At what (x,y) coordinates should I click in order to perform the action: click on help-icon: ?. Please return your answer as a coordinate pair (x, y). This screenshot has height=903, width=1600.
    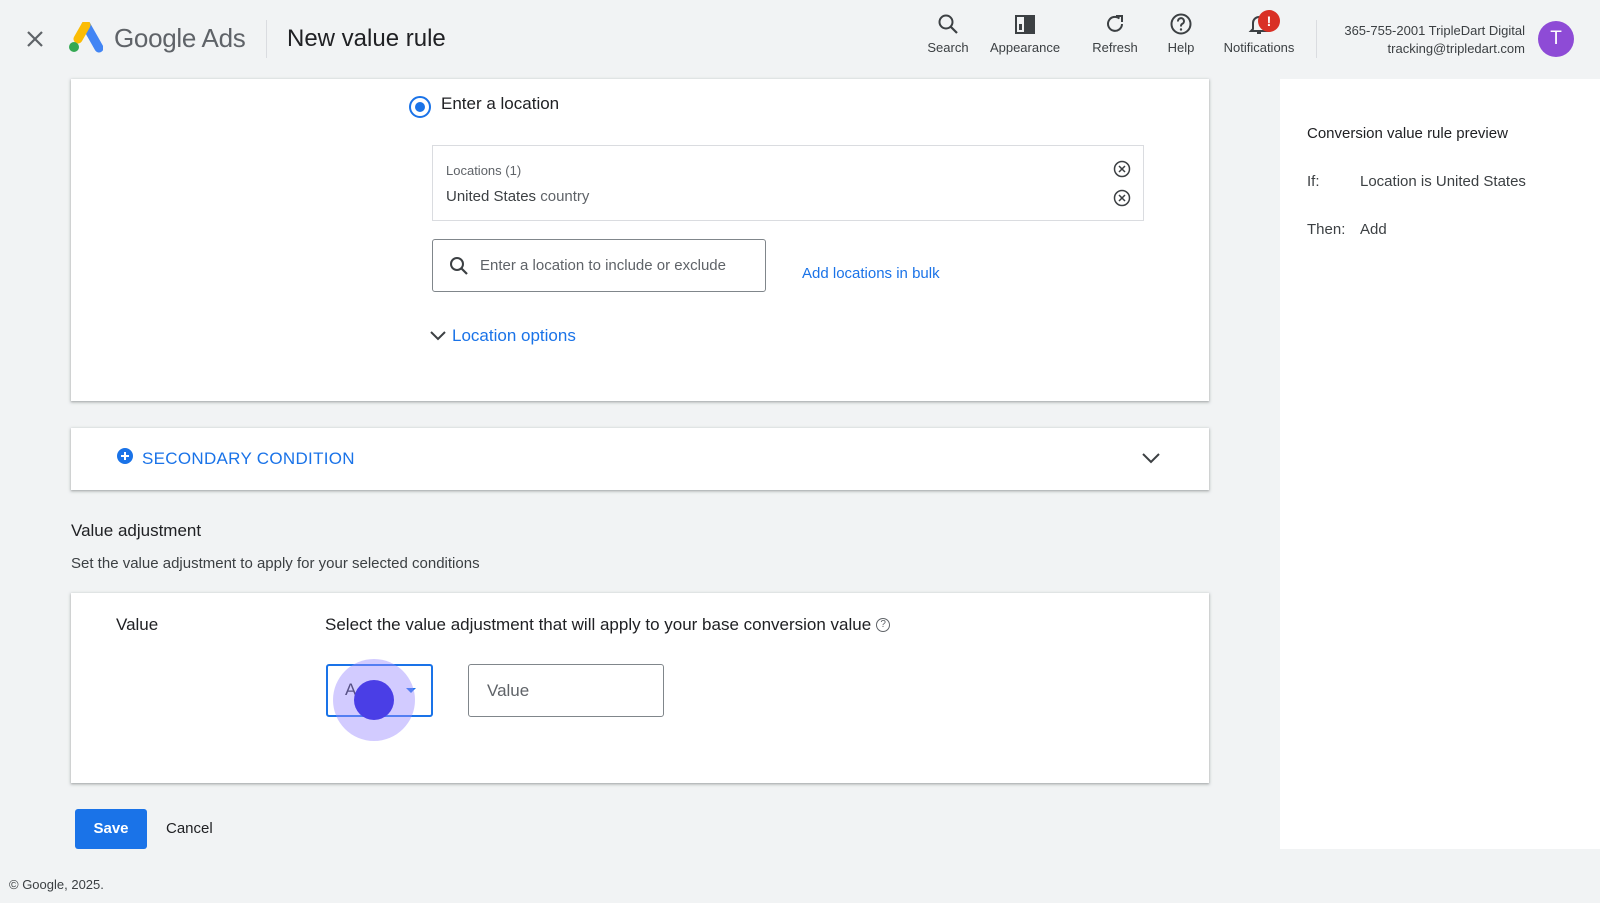
    Looking at the image, I should click on (883, 625).